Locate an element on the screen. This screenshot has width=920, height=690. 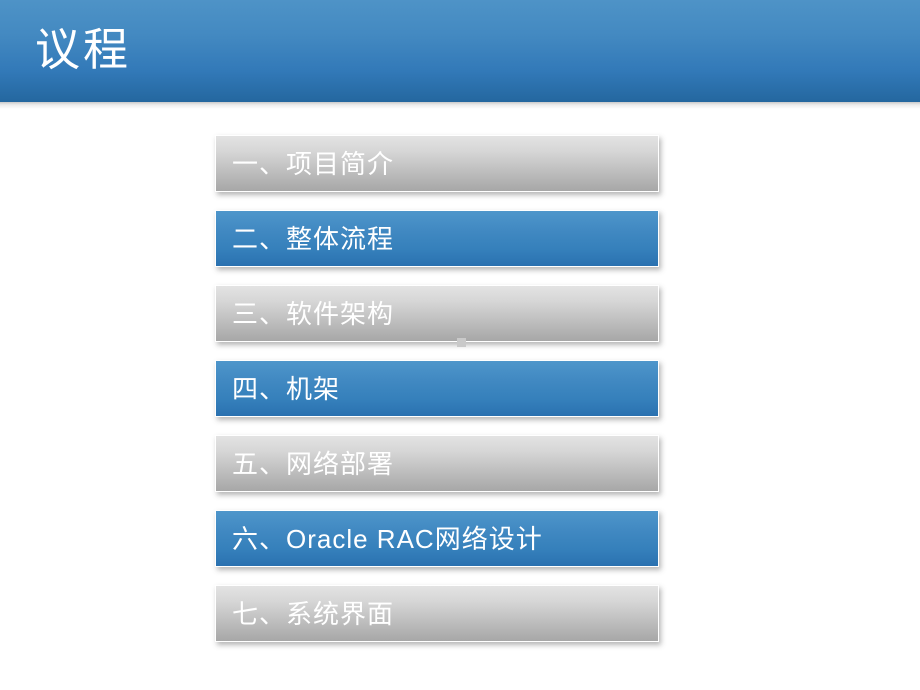
page-title: 议程 is located at coordinates (83, 49).